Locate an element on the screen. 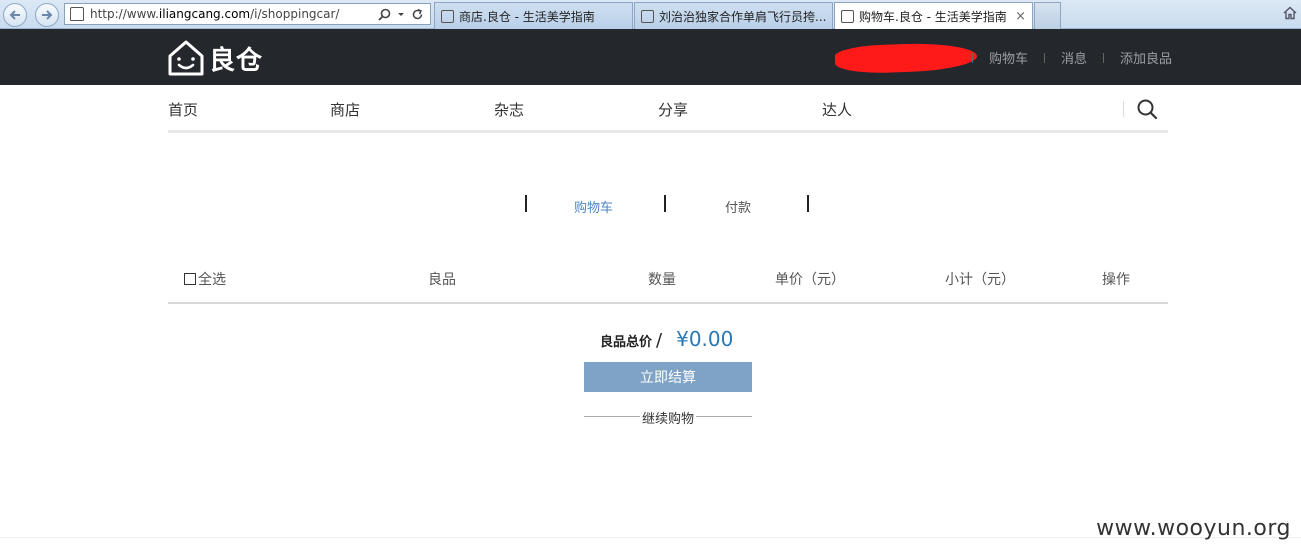  continue-shopping: 继续购物 is located at coordinates (668, 417).